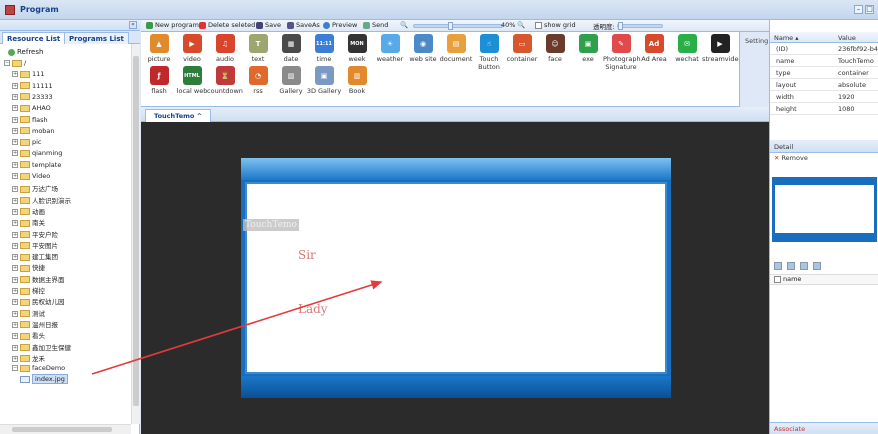 The height and width of the screenshot is (434, 878). Describe the element at coordinates (791, 266) in the screenshot. I see `edit-icon` at that location.